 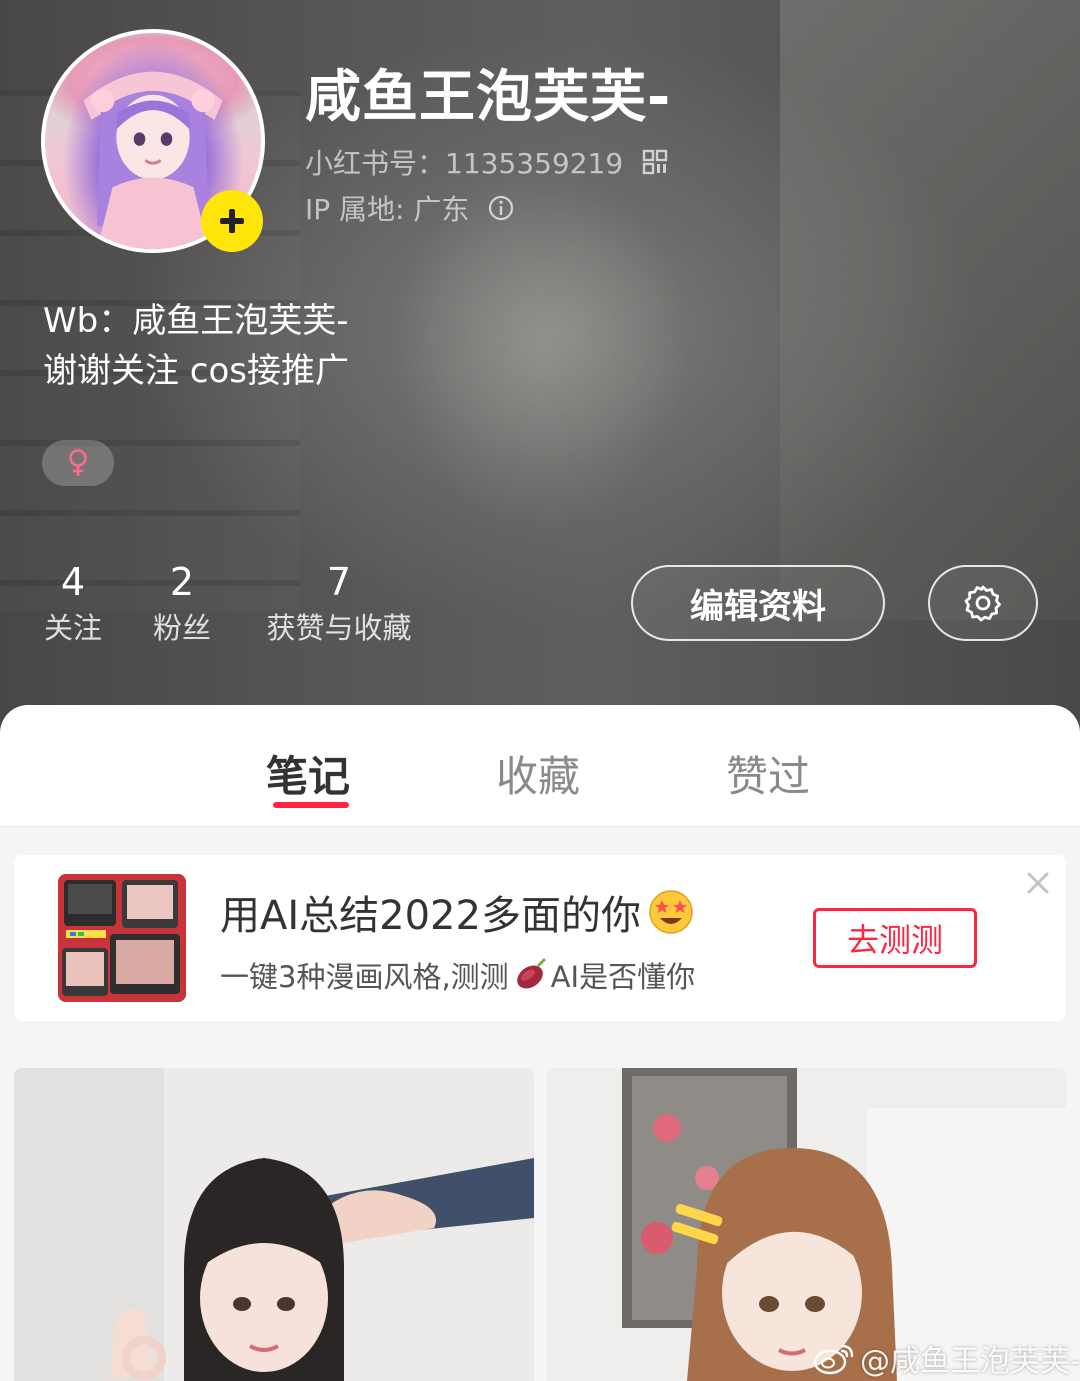 I want to click on stat-value: 2, so click(x=182, y=582).